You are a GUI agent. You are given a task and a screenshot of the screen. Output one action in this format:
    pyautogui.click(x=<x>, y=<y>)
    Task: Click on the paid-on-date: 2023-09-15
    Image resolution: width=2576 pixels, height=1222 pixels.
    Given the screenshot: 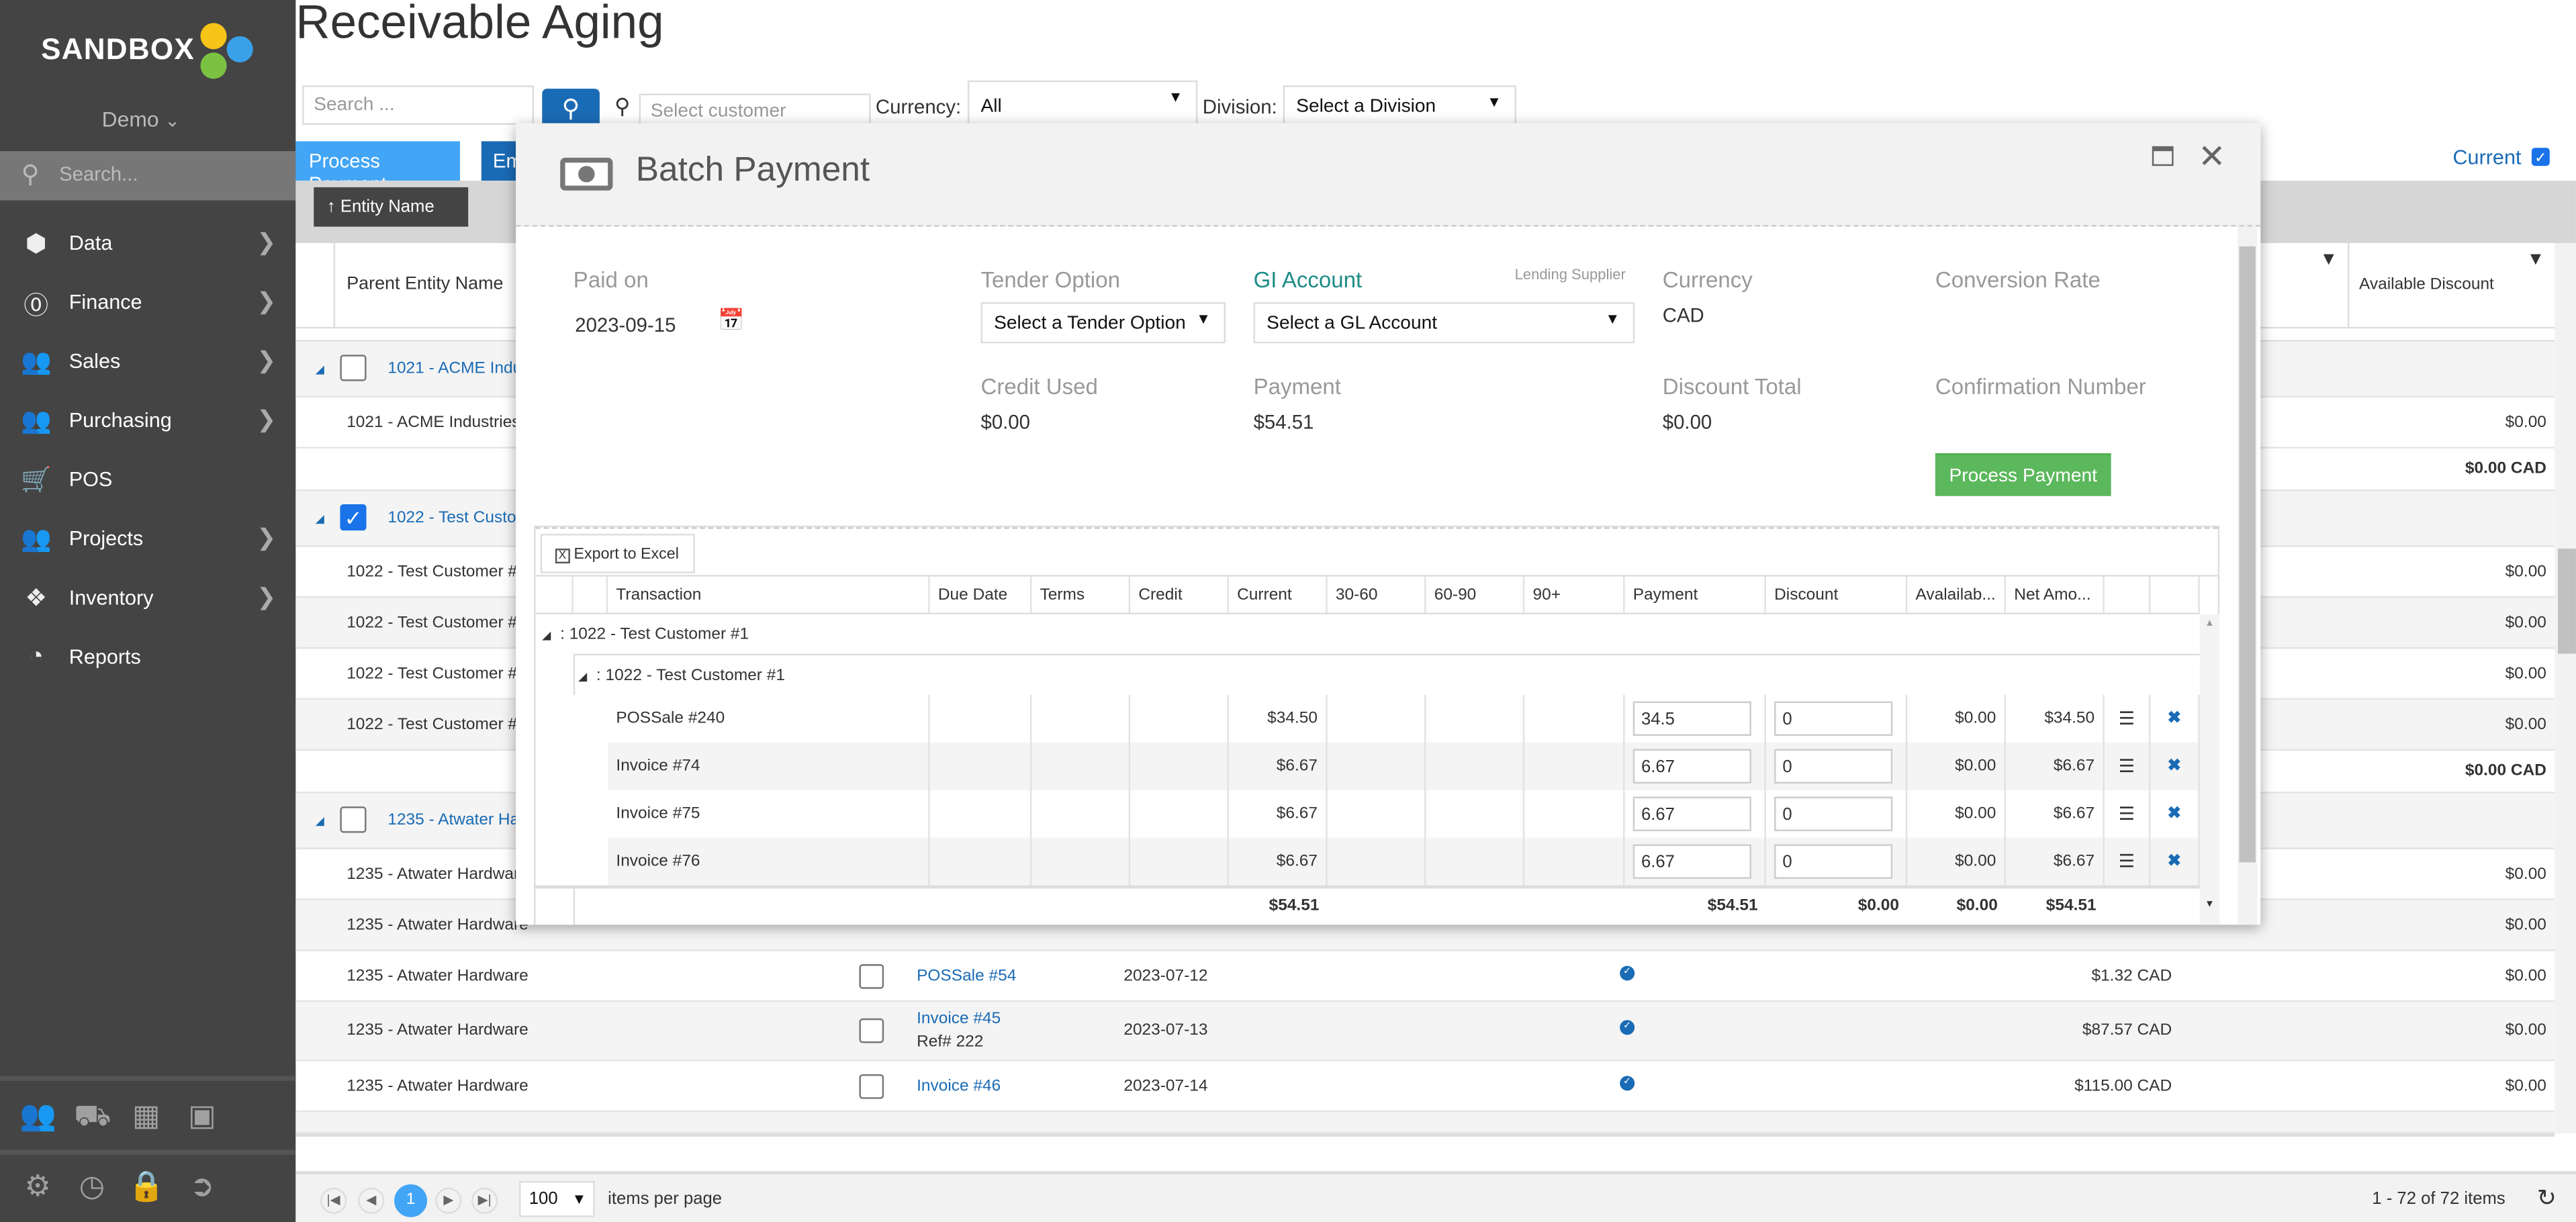 What is the action you would take?
    pyautogui.click(x=625, y=325)
    